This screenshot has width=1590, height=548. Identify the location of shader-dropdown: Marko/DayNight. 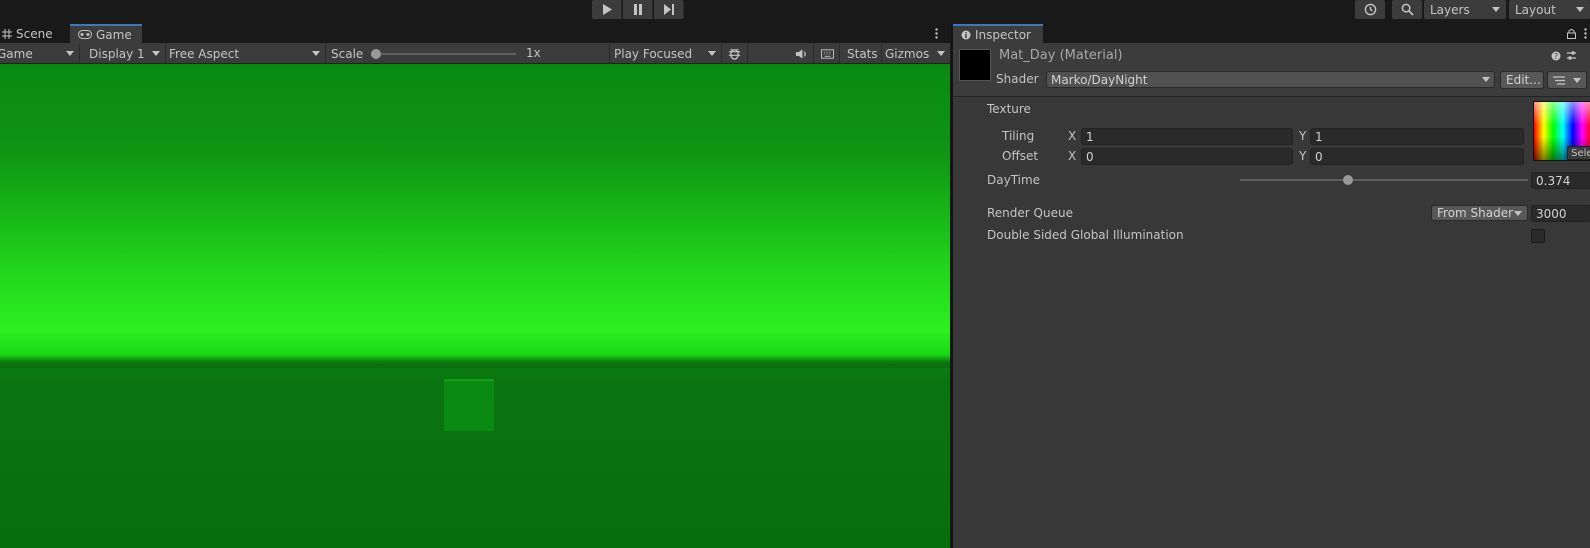
(1270, 79).